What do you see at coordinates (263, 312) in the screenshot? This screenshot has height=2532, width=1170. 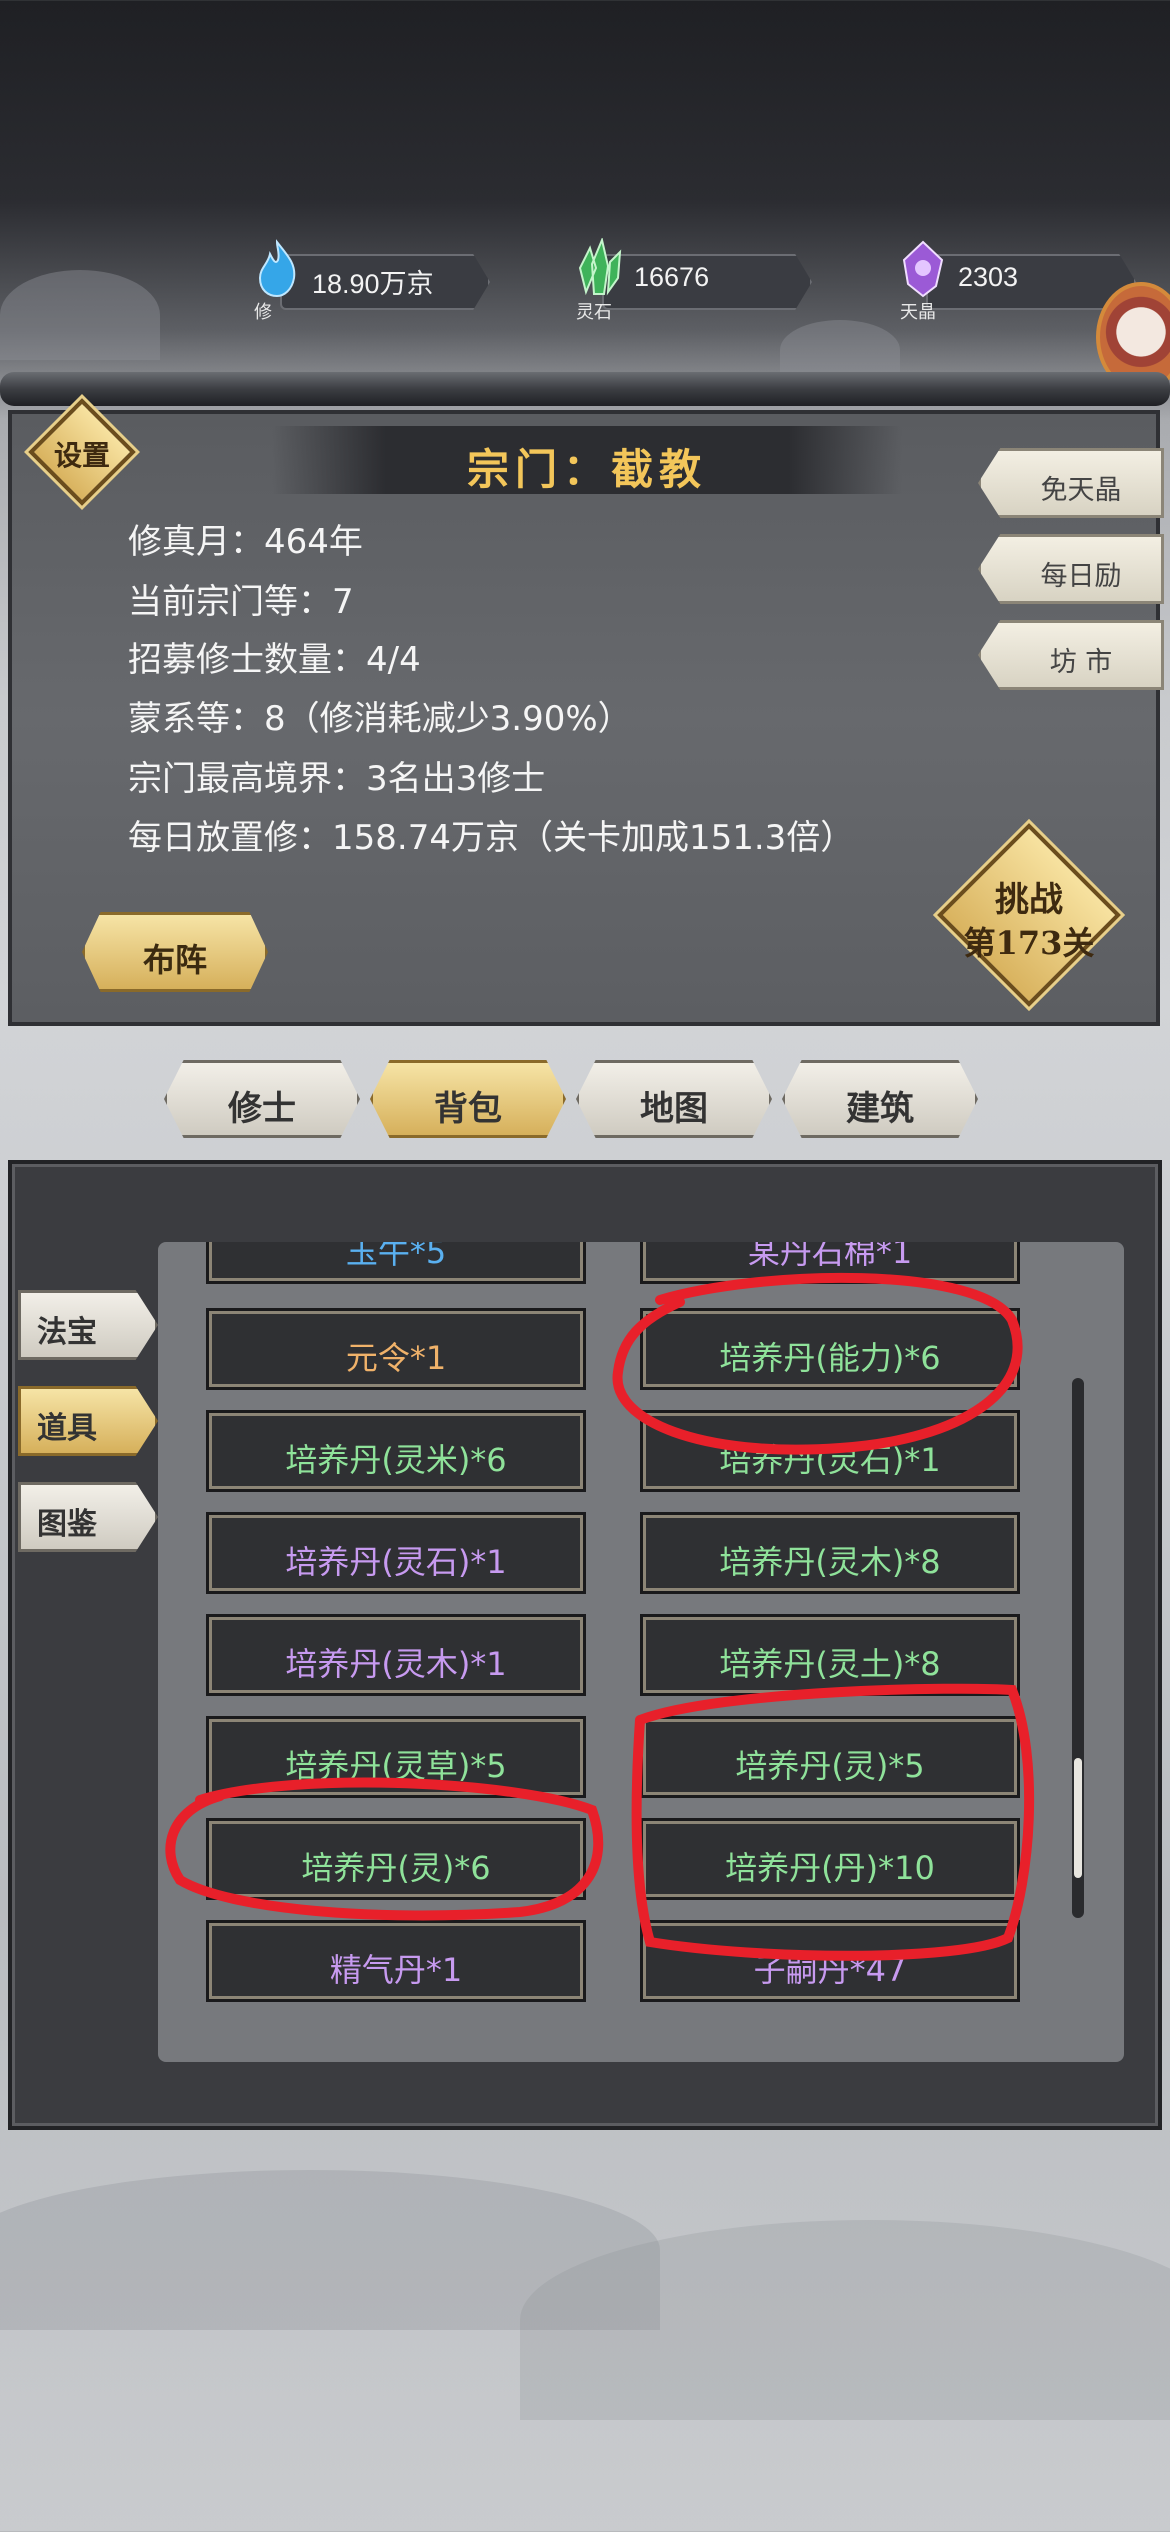 I see `resource-label: 修` at bounding box center [263, 312].